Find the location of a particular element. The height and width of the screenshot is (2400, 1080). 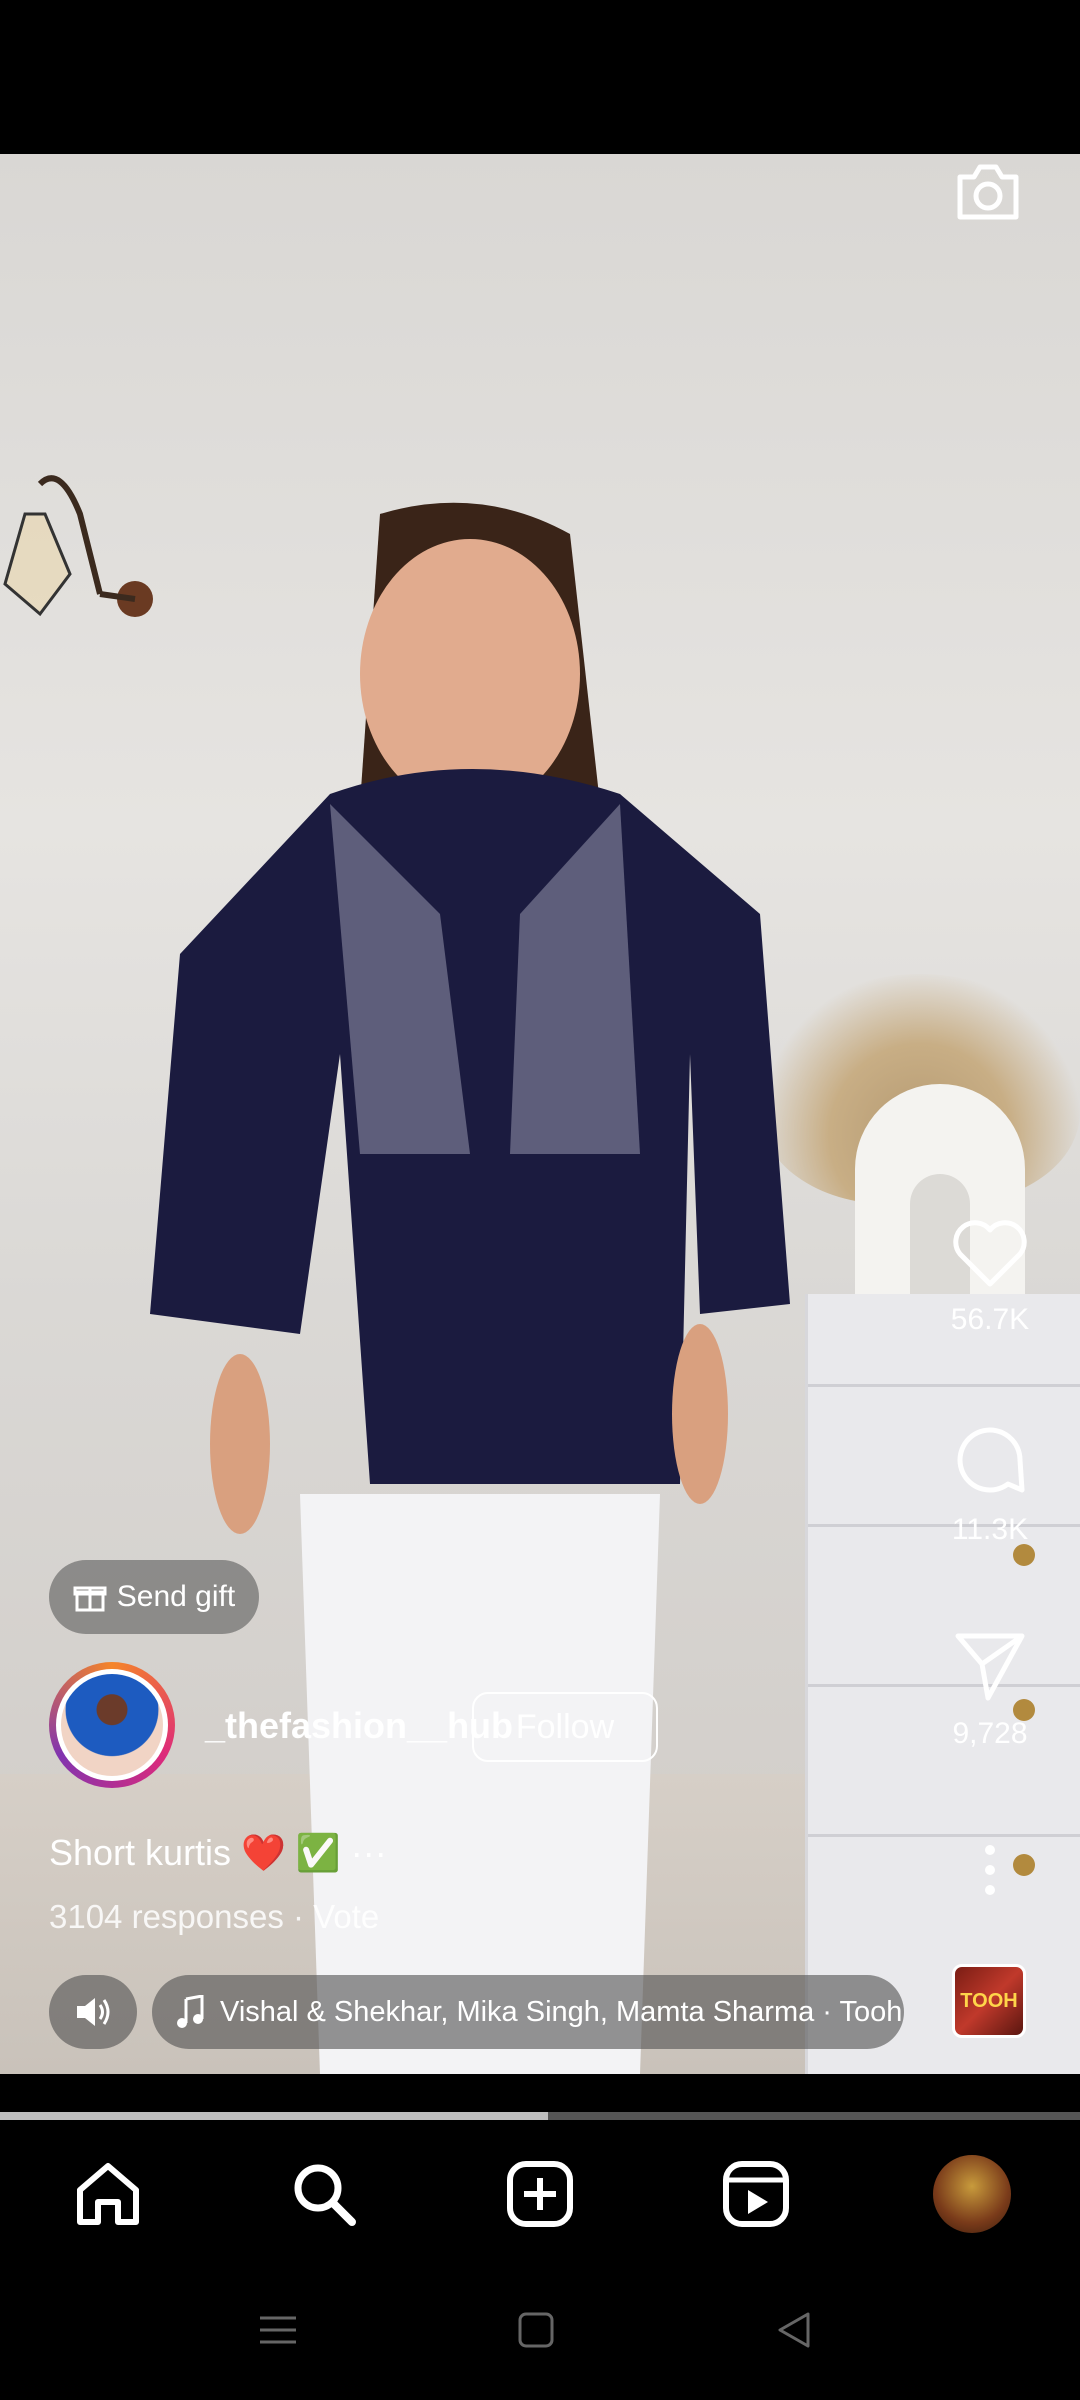

reel-caption: Short kurtis ❤️ ✅ ··· is located at coordinates (218, 1853).